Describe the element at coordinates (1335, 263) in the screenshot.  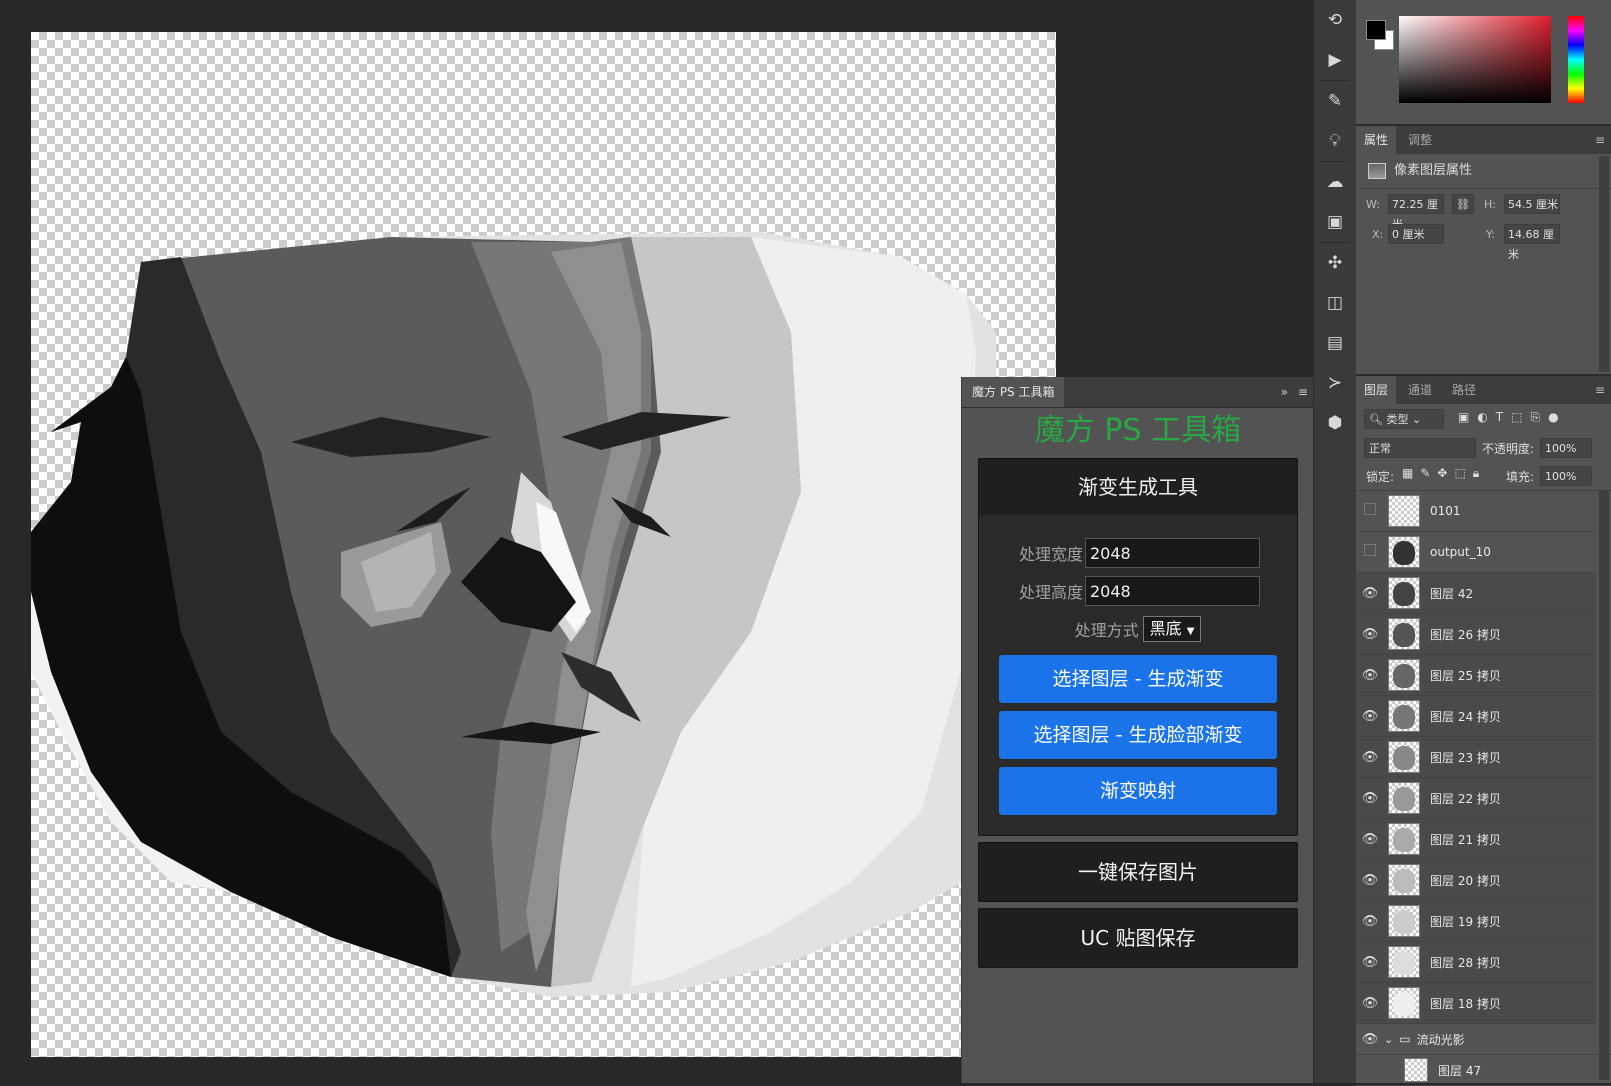
I see `adjust-icon: ✣` at that location.